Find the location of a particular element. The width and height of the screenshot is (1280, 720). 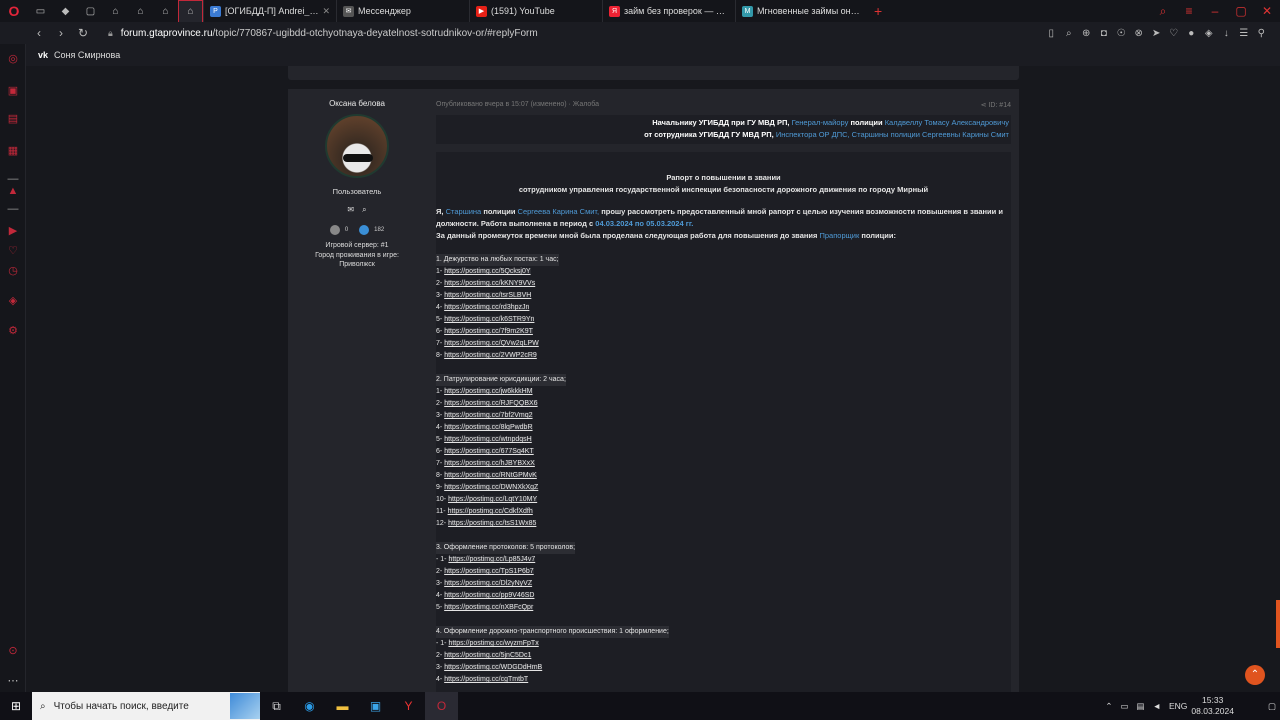

tab-ogibdd: P [ОГИБДД-П] Andrei_Romanov ✕ is located at coordinates (269, 11).